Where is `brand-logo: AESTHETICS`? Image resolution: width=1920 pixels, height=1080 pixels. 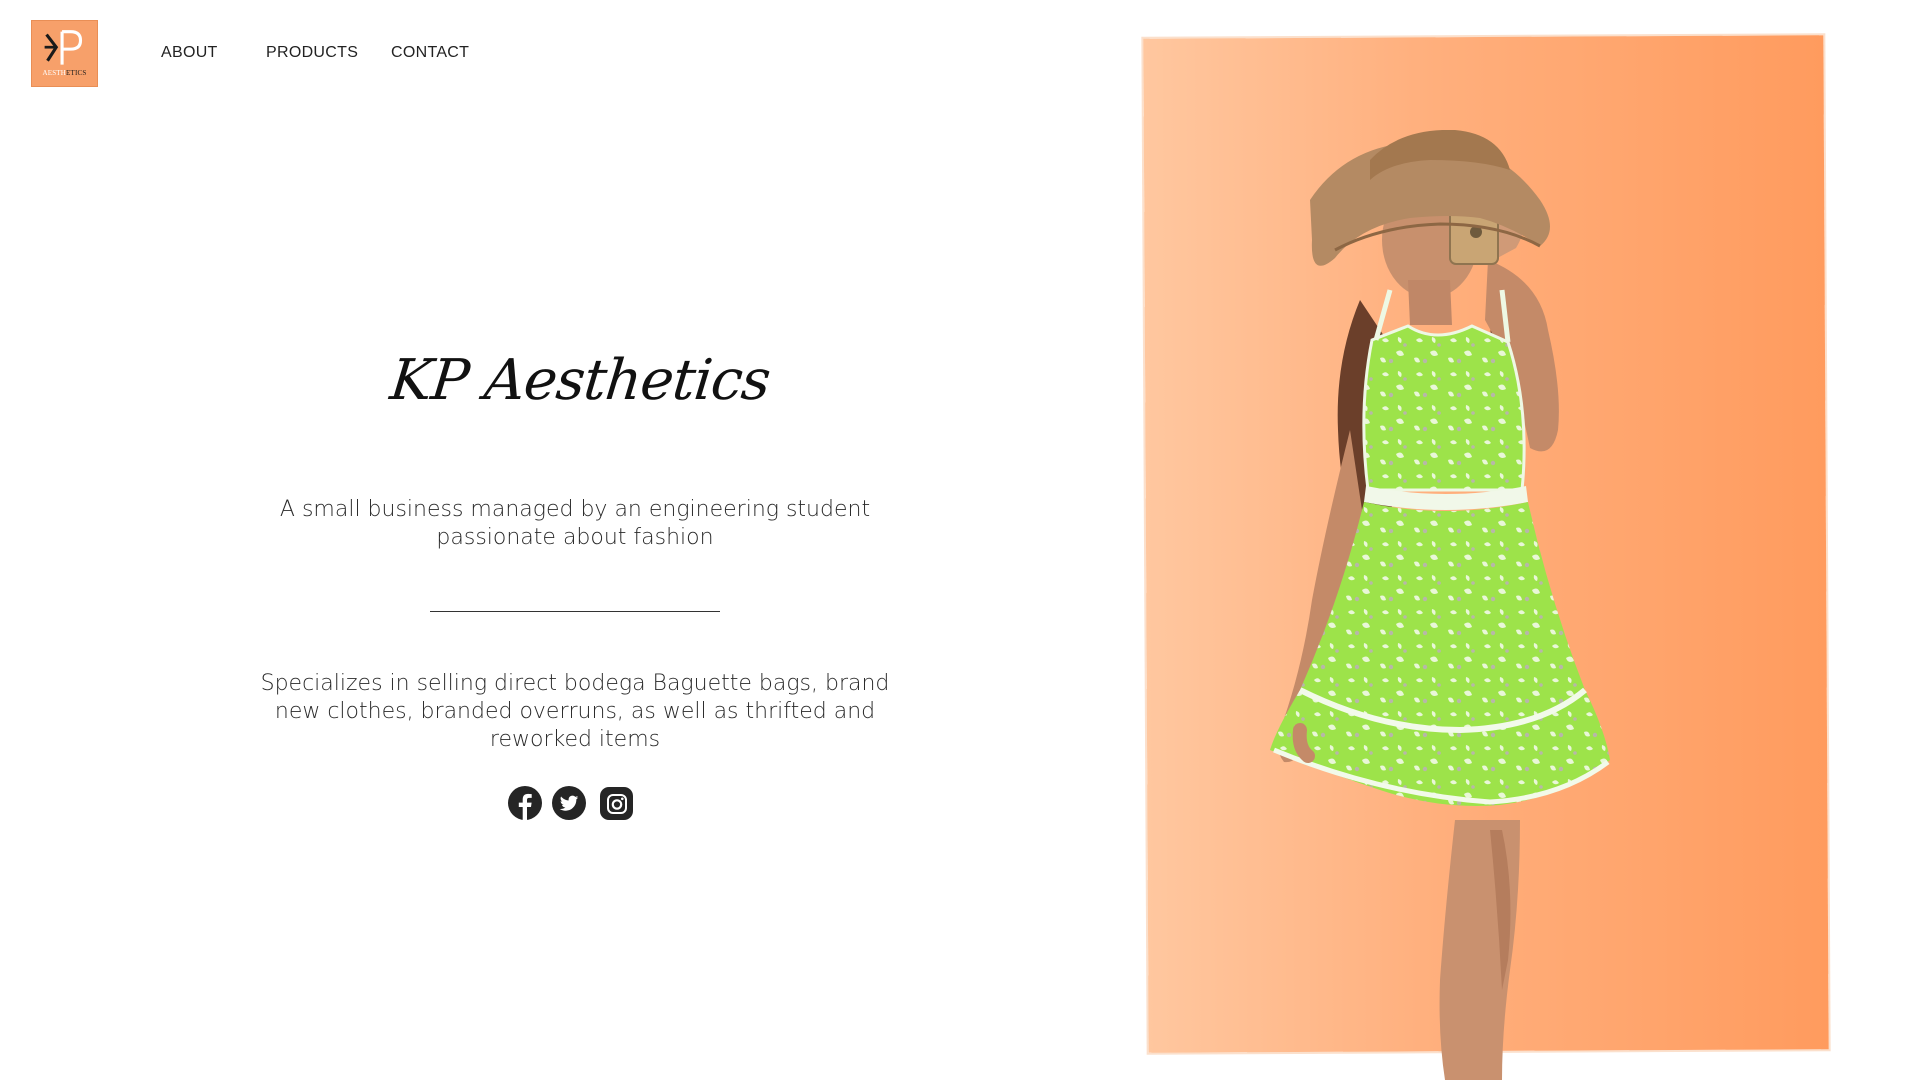
brand-logo: AESTHETICS is located at coordinates (64, 53).